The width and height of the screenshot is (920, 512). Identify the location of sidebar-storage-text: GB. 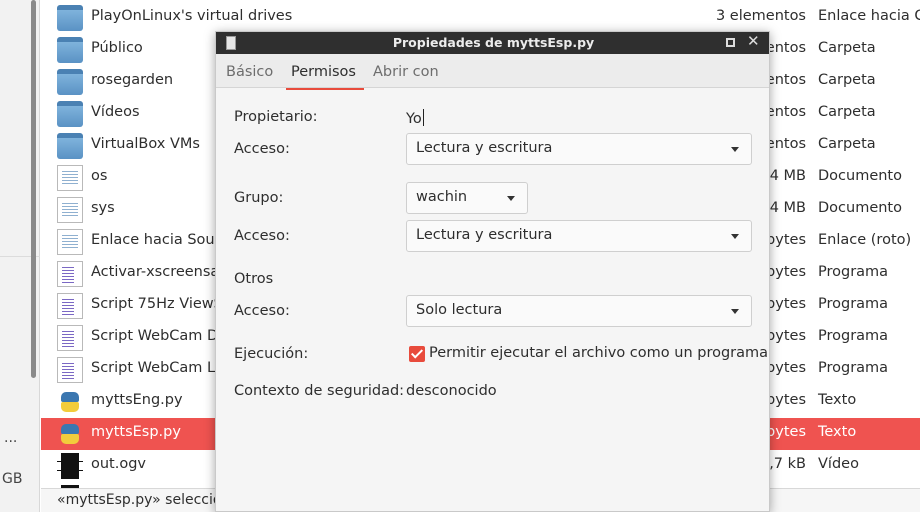
(12, 479).